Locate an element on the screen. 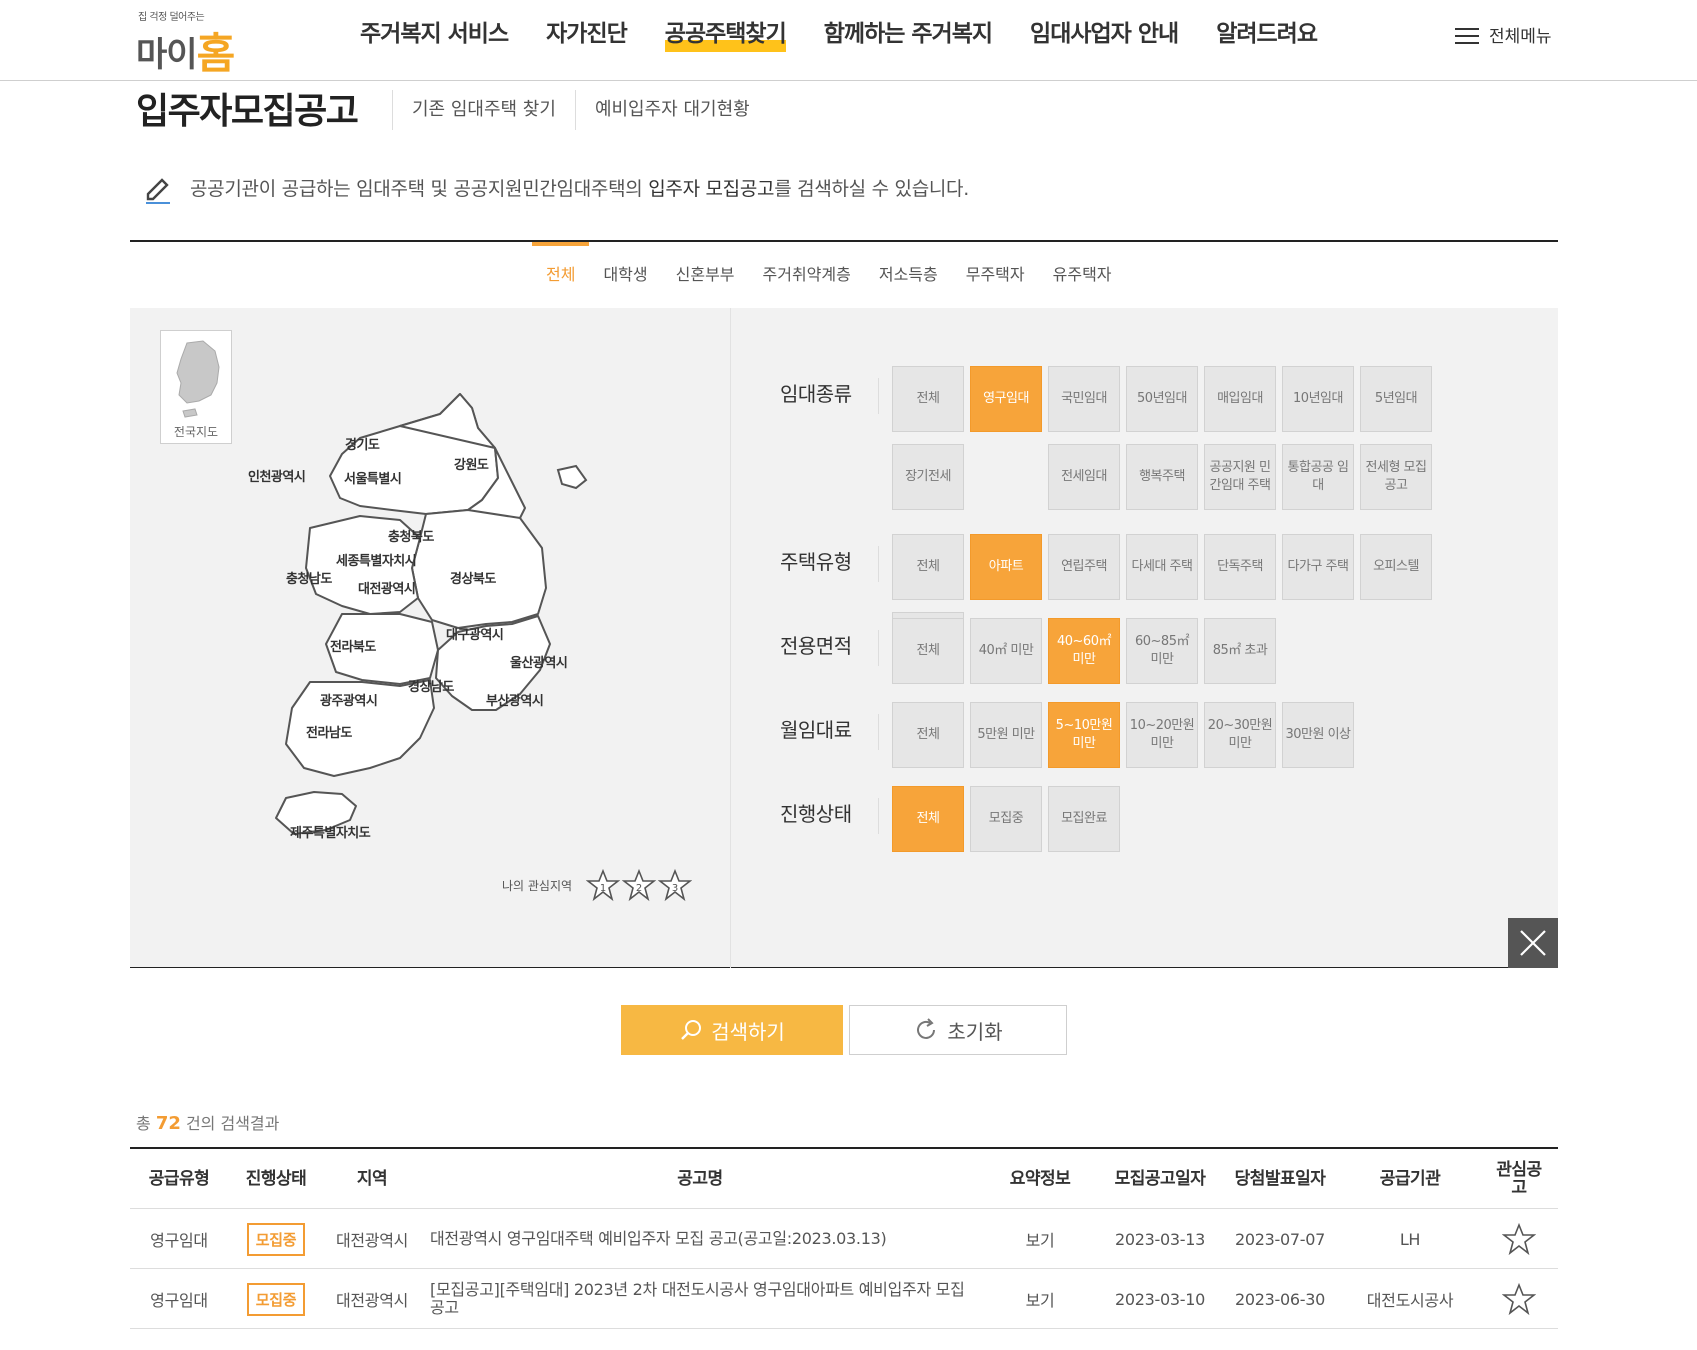 The width and height of the screenshot is (1697, 1350). filter-option-rent: 10~20만원 미만 is located at coordinates (1162, 735).